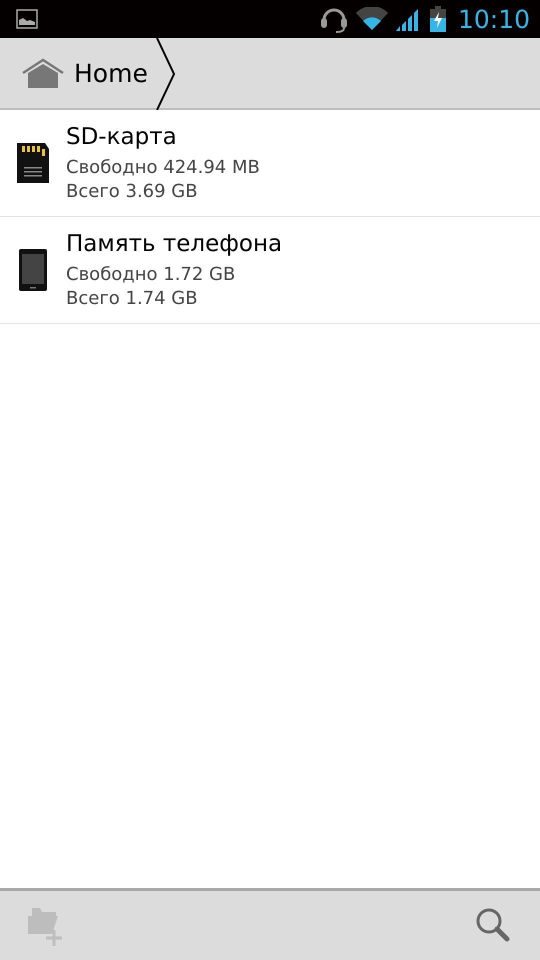 The height and width of the screenshot is (960, 540). What do you see at coordinates (33, 163) in the screenshot?
I see `sd-card-icon` at bounding box center [33, 163].